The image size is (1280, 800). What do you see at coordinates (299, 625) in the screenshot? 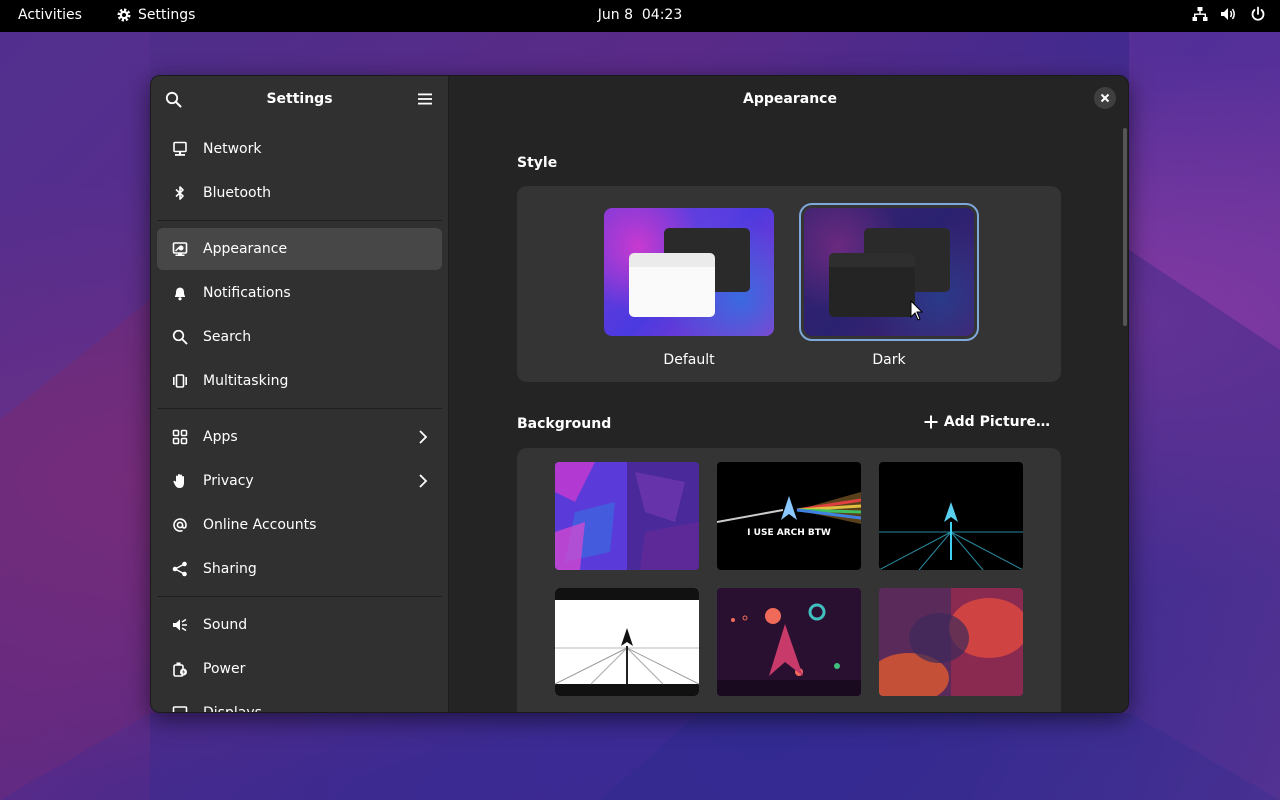
I see `sidebar-item-sound: Sound` at bounding box center [299, 625].